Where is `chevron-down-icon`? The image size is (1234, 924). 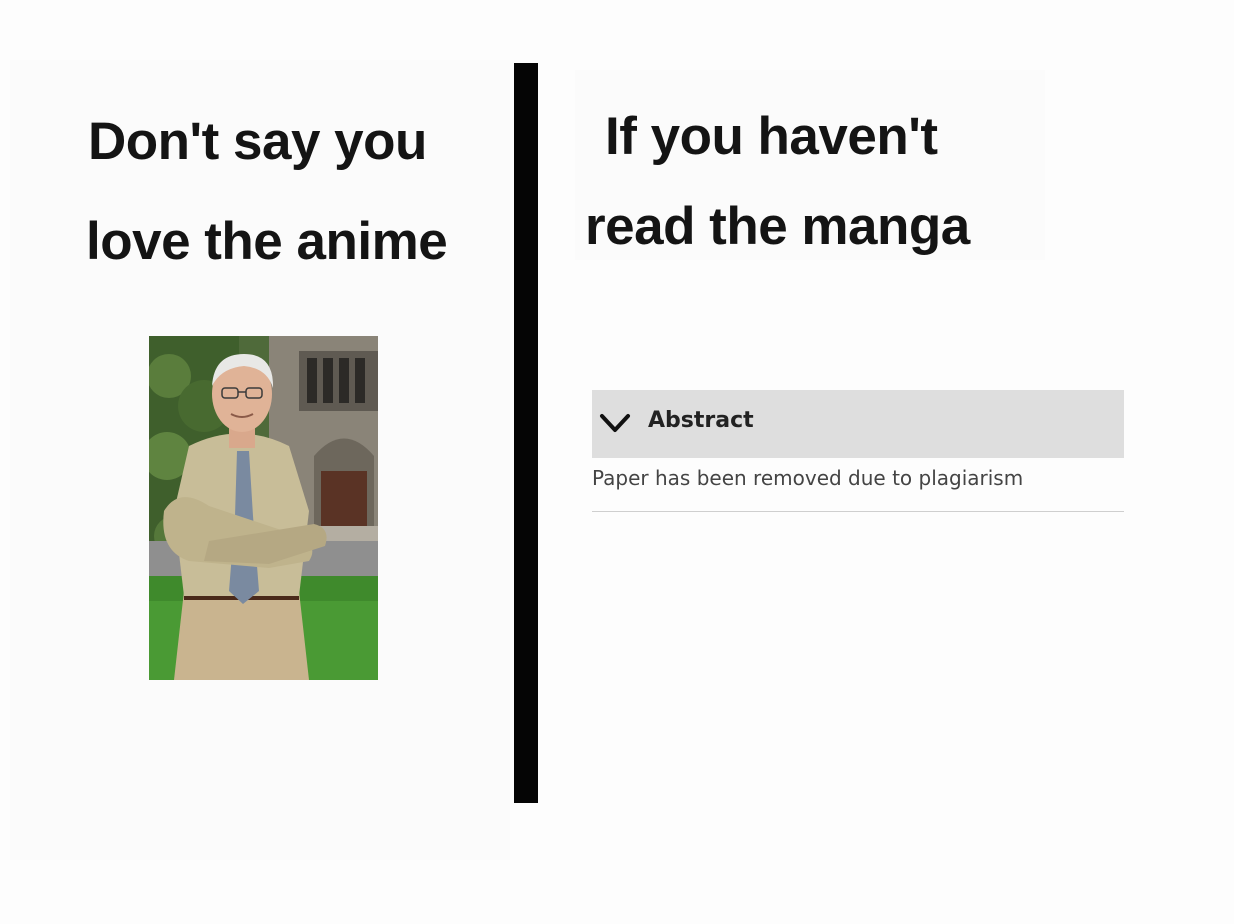 chevron-down-icon is located at coordinates (615, 423).